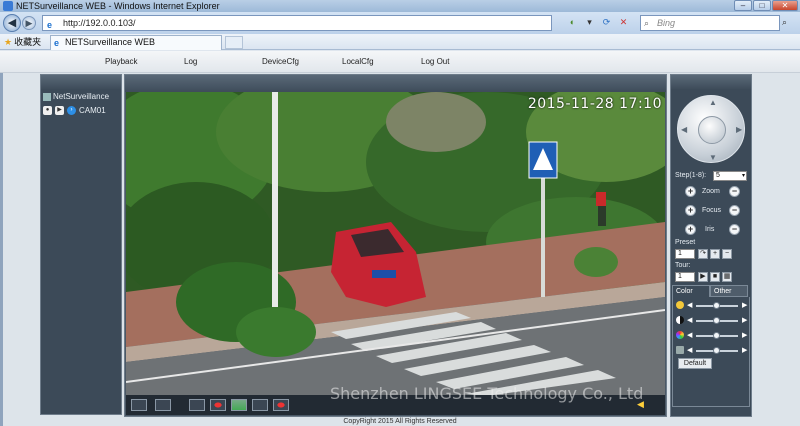 Image resolution: width=800 pixels, height=426 pixels. I want to click on favorites-button: ★ 收藏夹, so click(22, 42).